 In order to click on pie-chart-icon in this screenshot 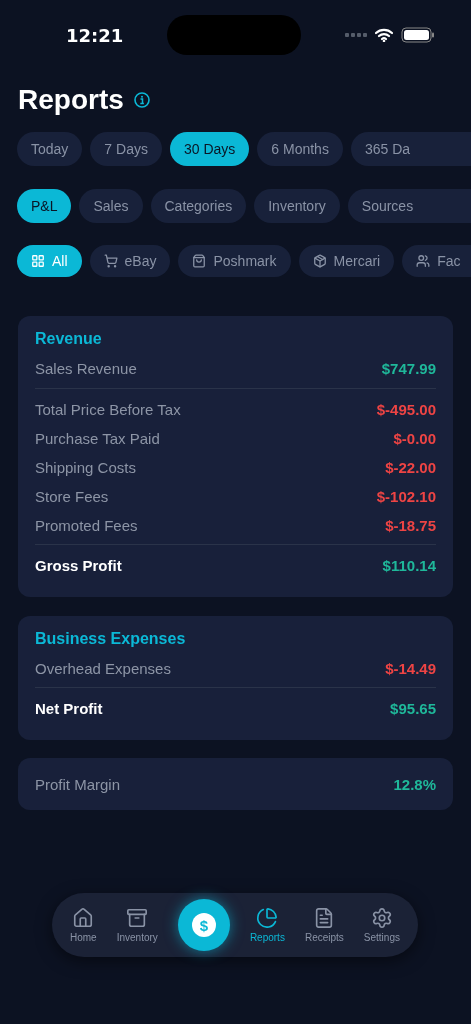, I will do `click(267, 918)`.